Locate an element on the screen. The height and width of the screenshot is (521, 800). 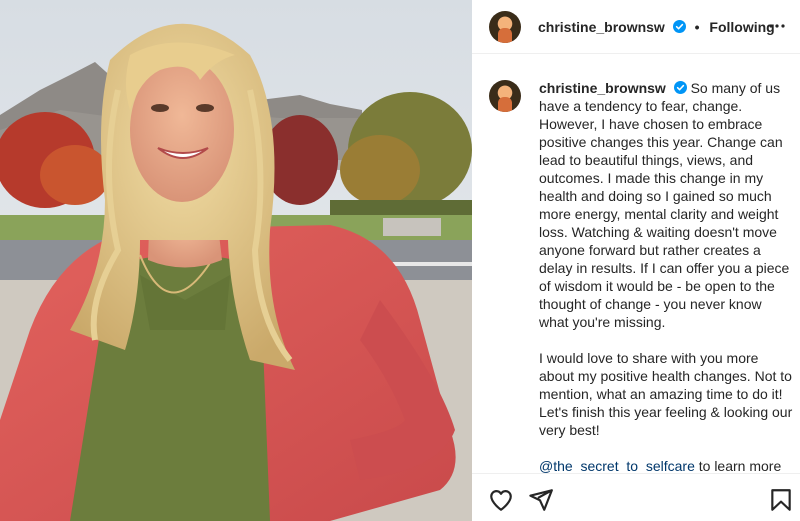
heart-icon is located at coordinates (501, 500).